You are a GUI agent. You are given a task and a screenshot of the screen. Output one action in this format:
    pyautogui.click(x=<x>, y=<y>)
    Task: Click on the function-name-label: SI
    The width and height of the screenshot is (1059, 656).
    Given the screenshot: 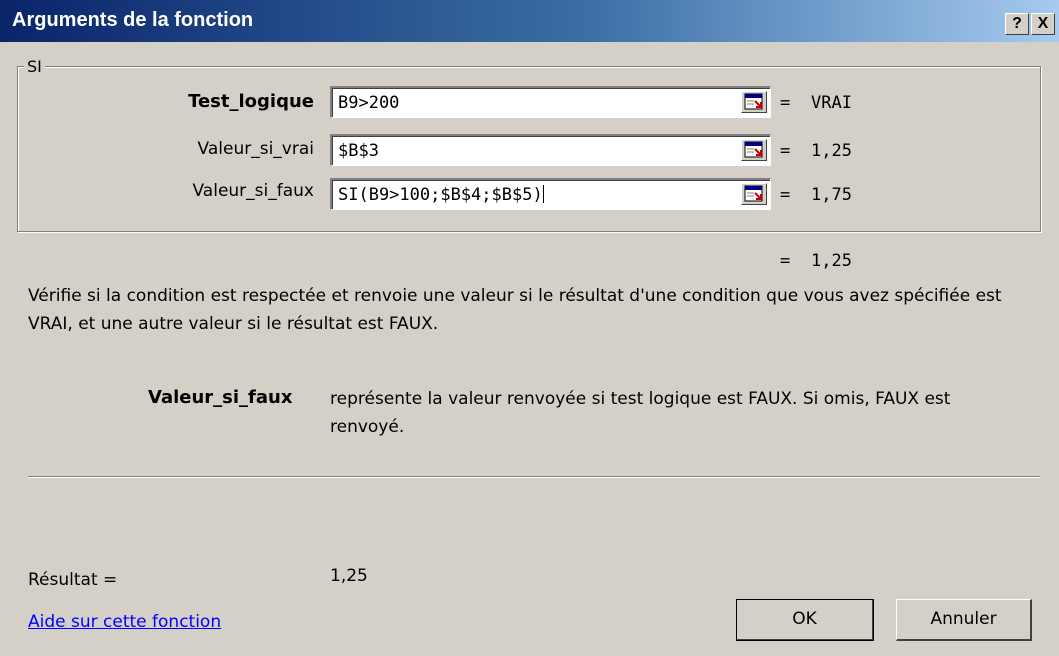 What is the action you would take?
    pyautogui.click(x=34, y=66)
    